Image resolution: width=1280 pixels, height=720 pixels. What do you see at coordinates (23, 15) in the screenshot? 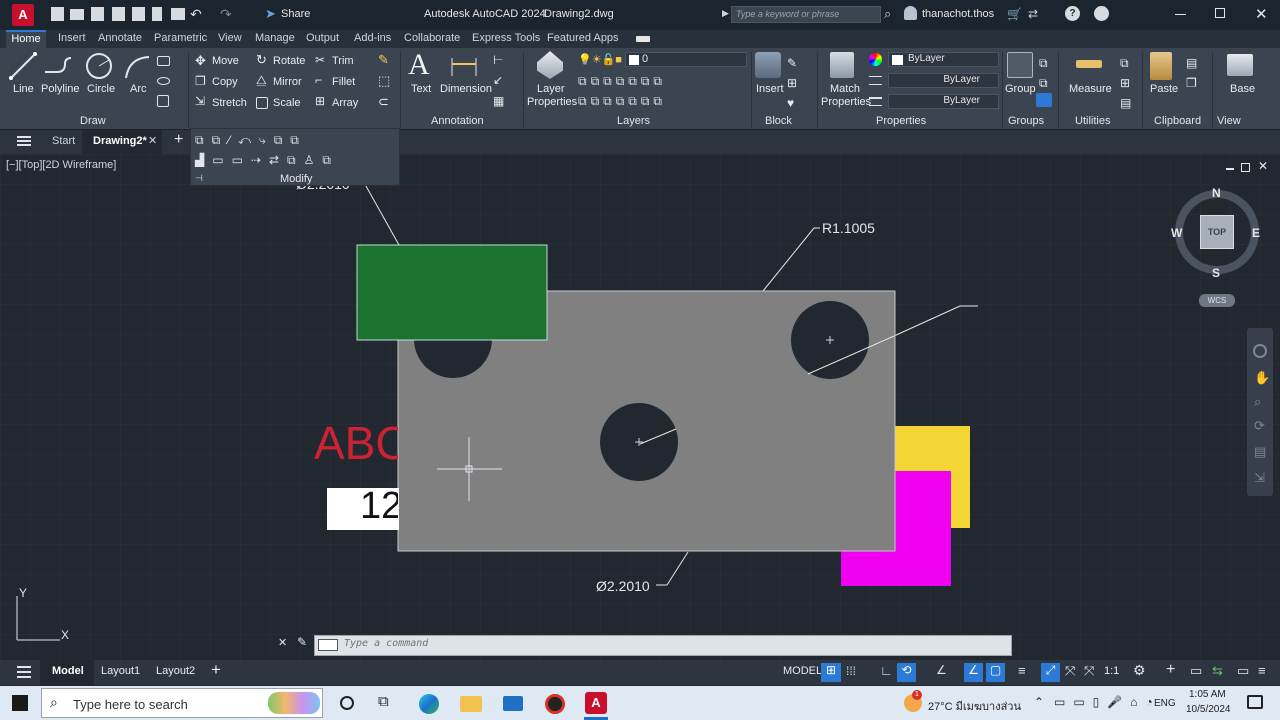
I see `app-logo: A` at bounding box center [23, 15].